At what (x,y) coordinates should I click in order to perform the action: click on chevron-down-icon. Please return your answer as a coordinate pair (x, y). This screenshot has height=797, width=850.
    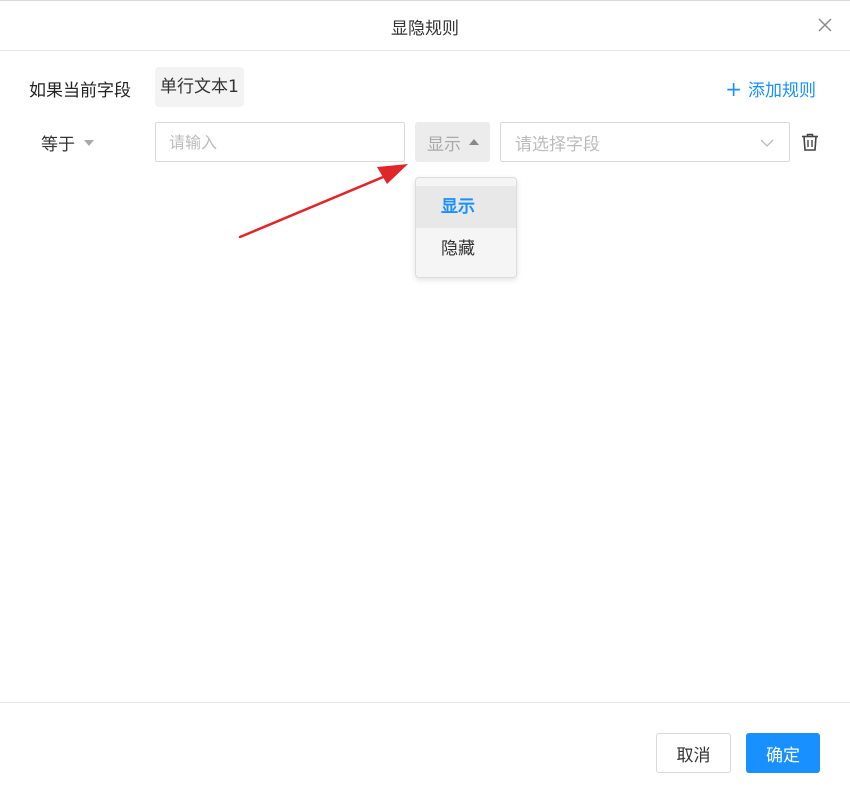
    Looking at the image, I should click on (767, 143).